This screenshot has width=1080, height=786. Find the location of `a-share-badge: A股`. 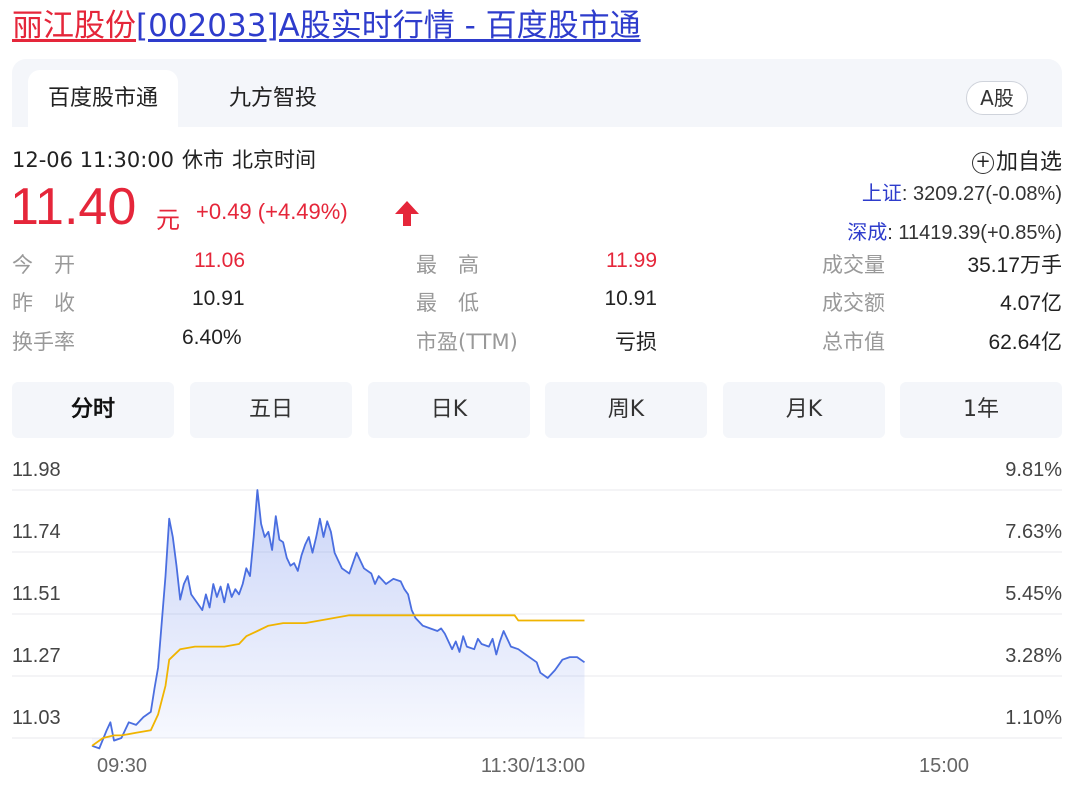

a-share-badge: A股 is located at coordinates (997, 98).